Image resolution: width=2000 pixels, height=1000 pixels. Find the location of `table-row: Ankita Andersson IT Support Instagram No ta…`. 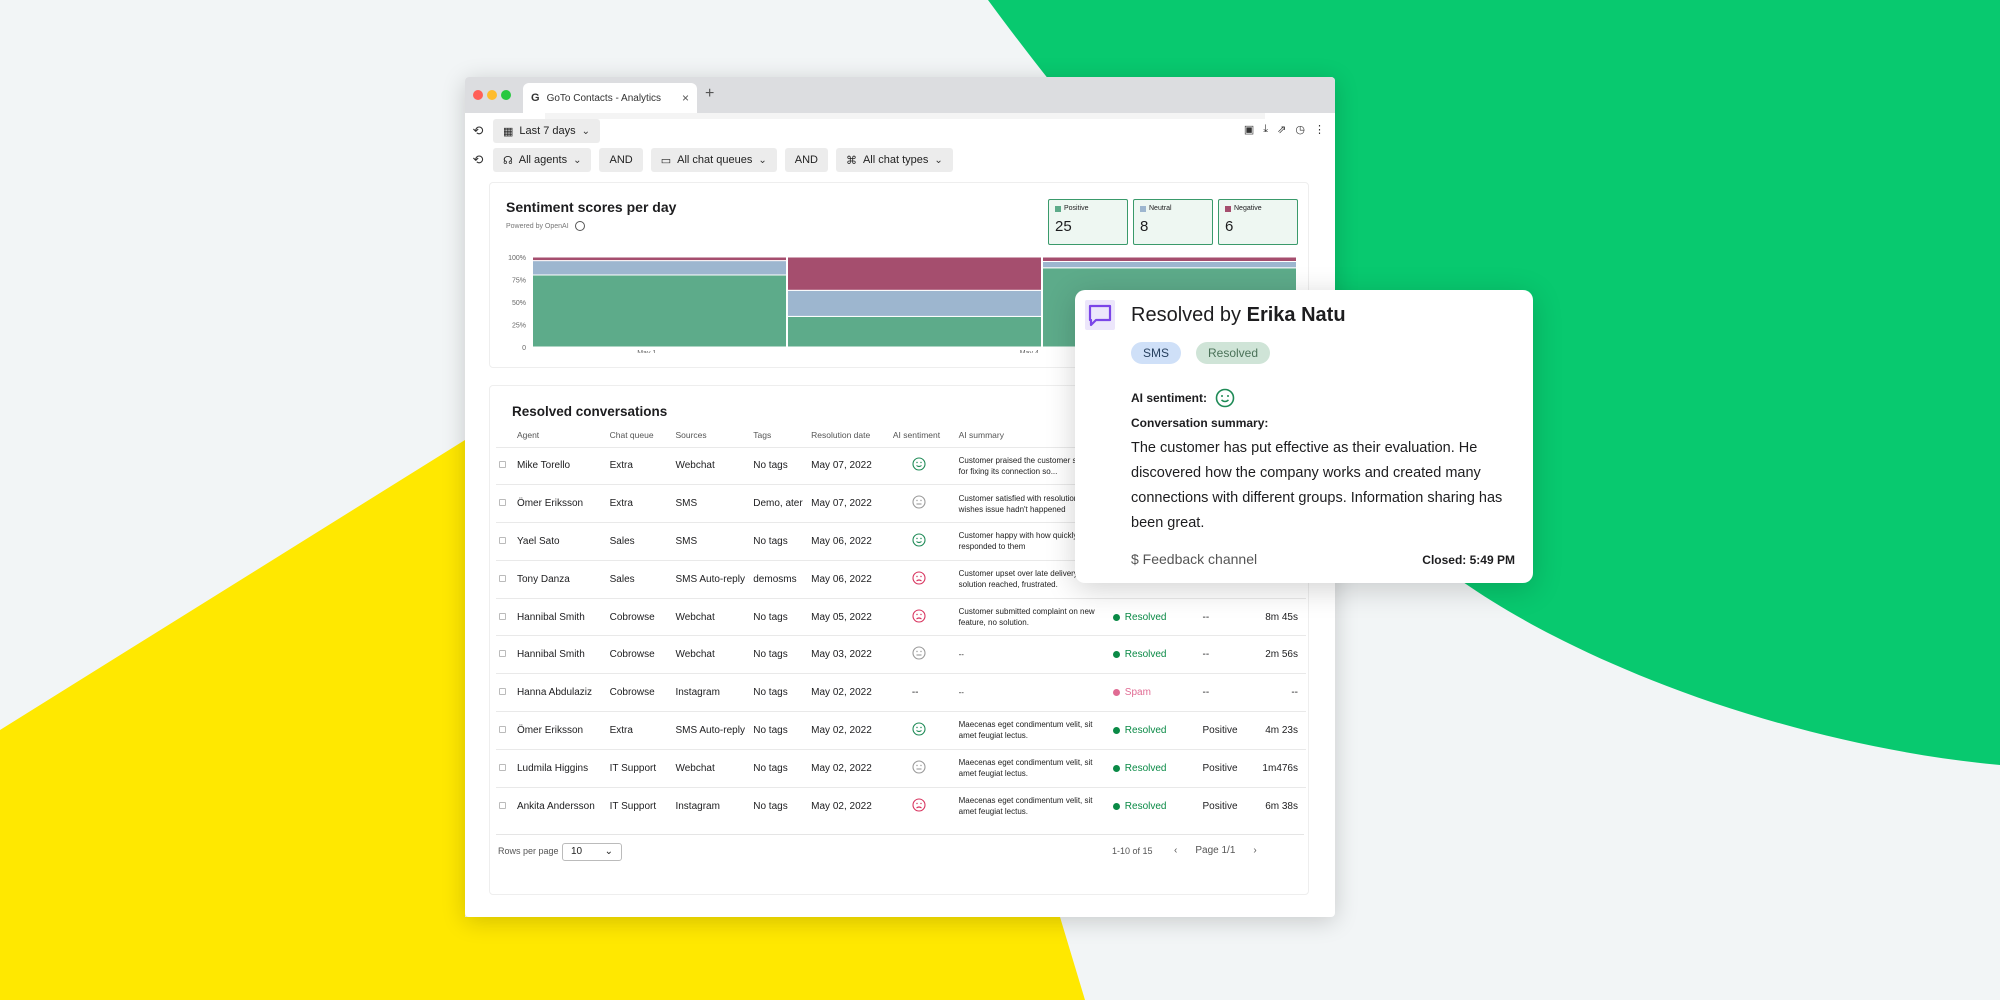

table-row: Ankita Andersson IT Support Instagram No ta… is located at coordinates (901, 805).